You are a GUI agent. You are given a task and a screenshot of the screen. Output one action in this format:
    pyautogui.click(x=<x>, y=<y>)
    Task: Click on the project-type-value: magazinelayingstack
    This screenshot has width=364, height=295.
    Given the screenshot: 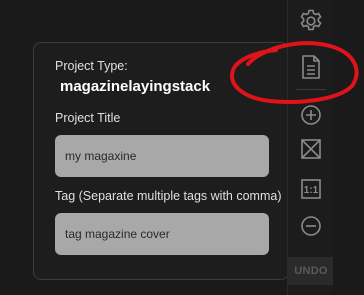 What is the action you would take?
    pyautogui.click(x=135, y=86)
    